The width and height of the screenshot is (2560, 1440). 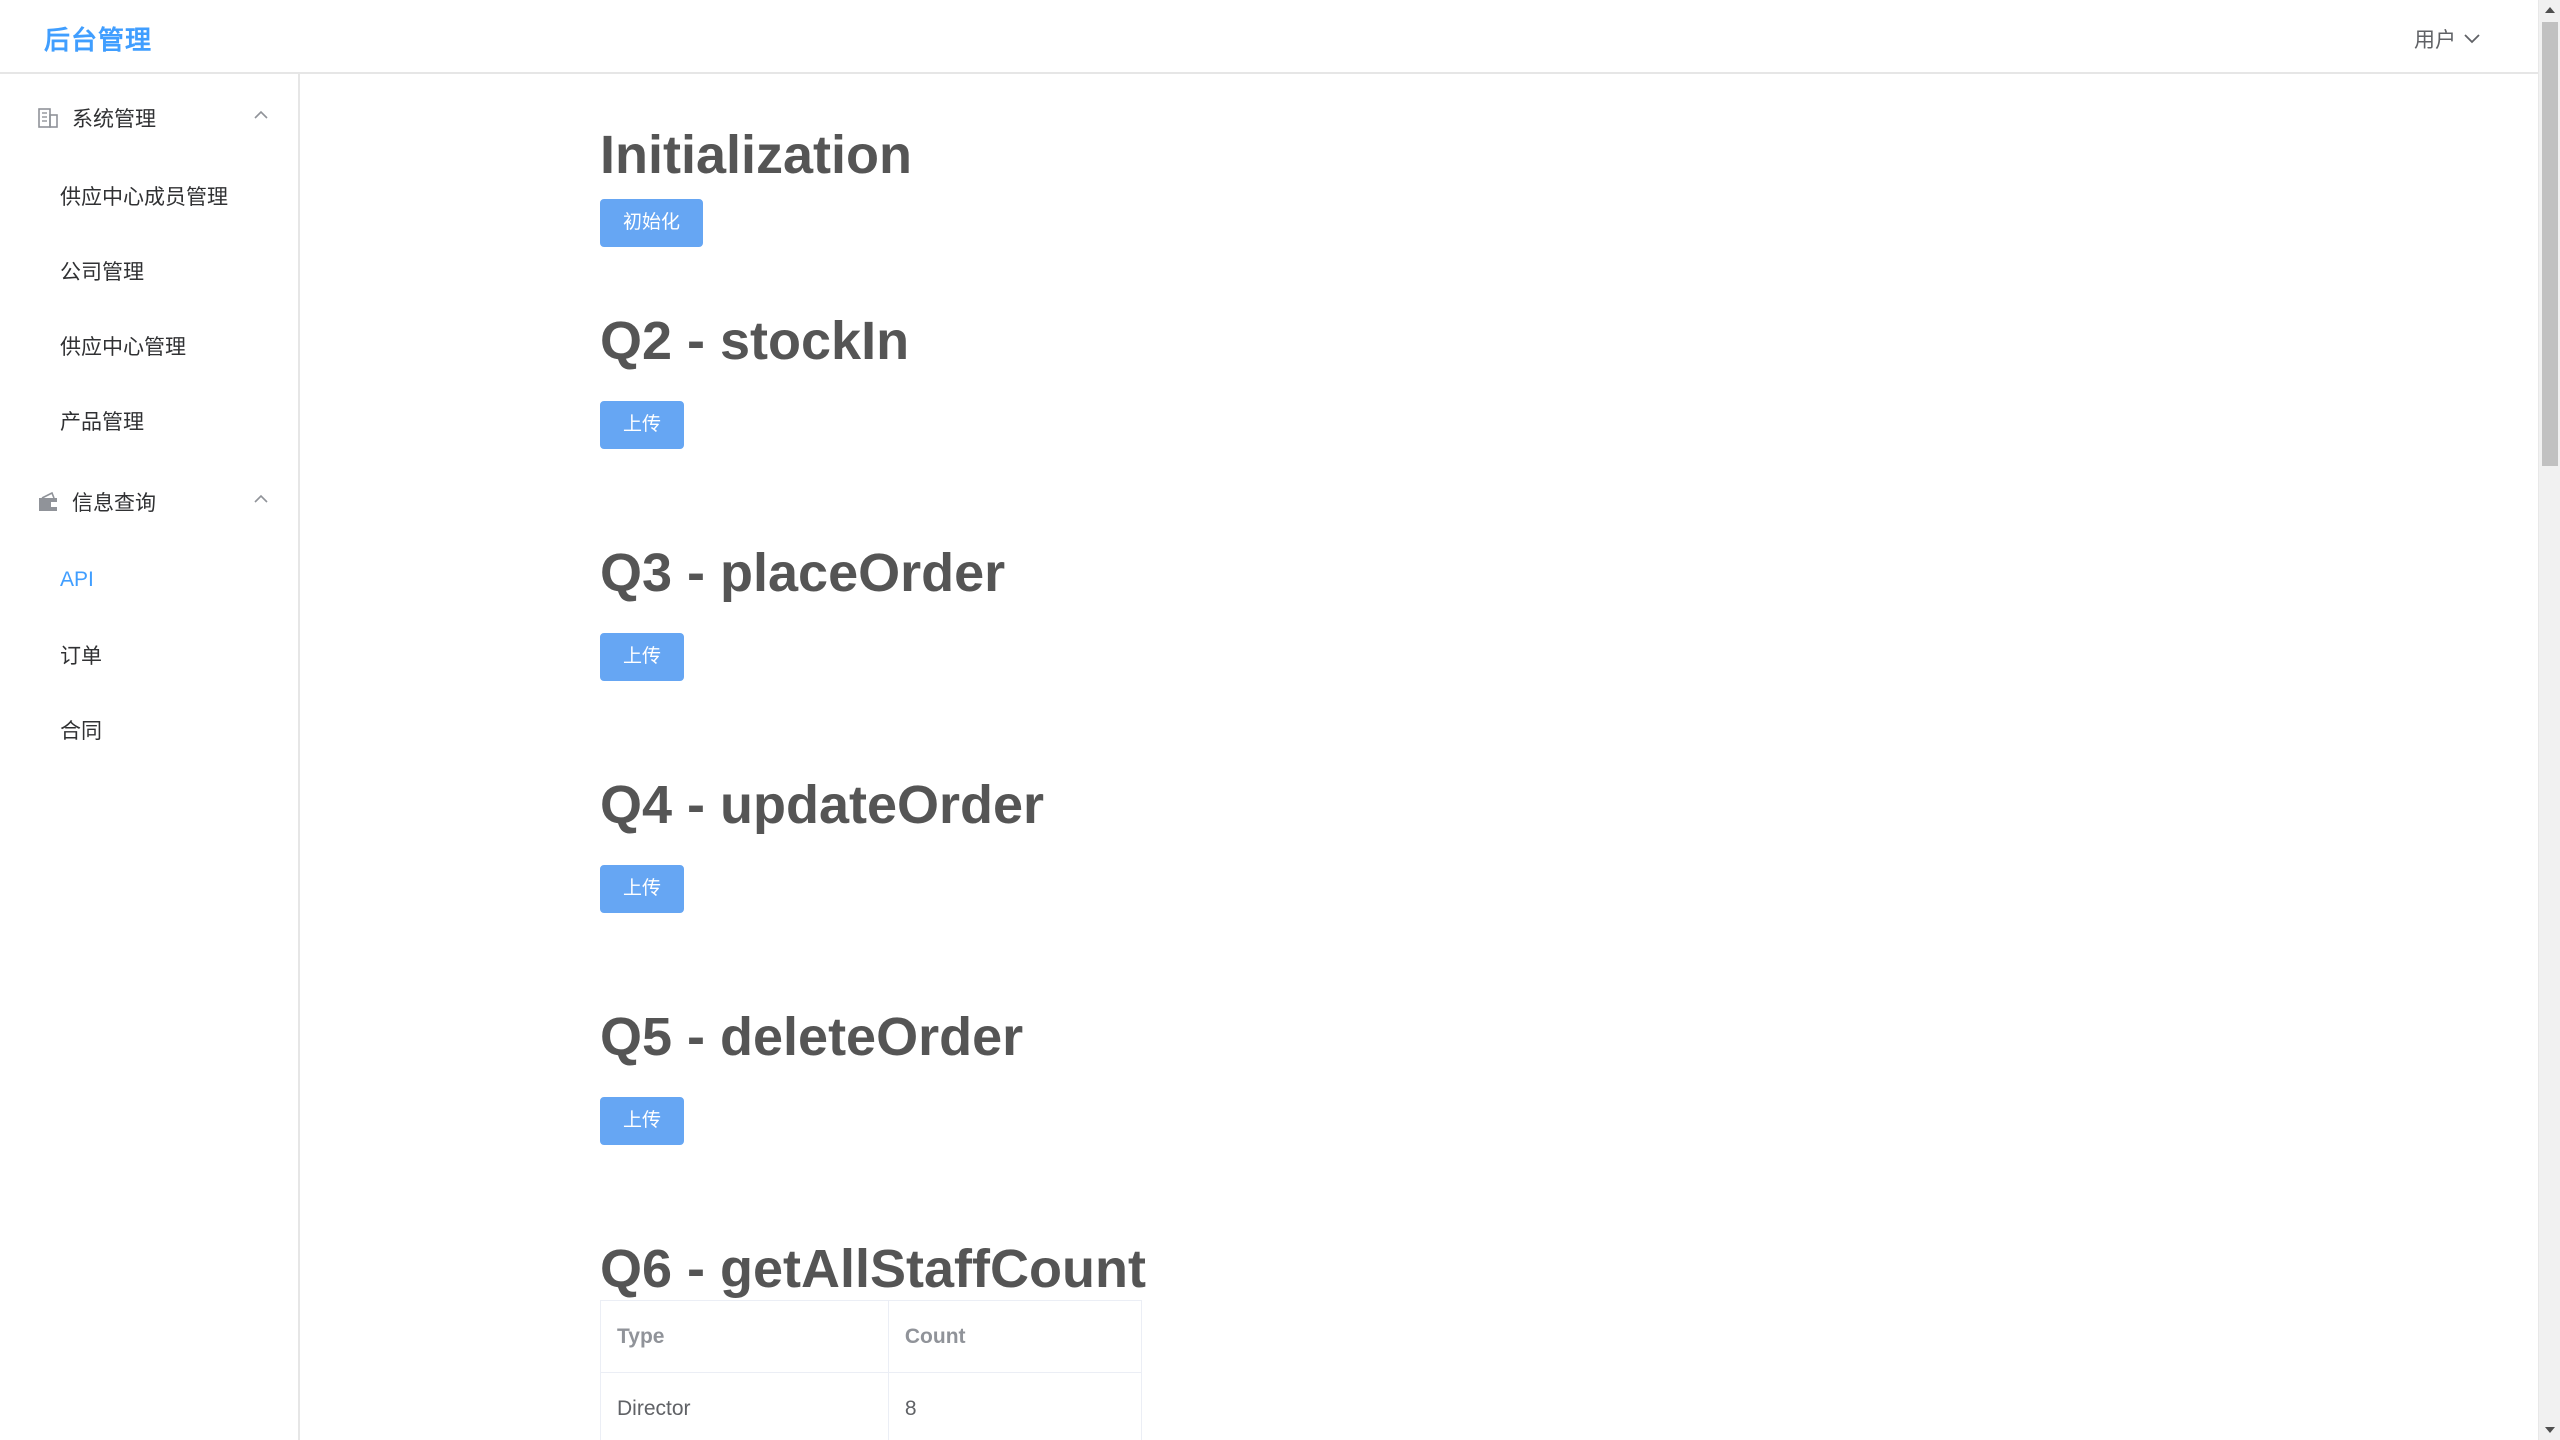 What do you see at coordinates (1015, 1336) in the screenshot?
I see `column-header-count: Count` at bounding box center [1015, 1336].